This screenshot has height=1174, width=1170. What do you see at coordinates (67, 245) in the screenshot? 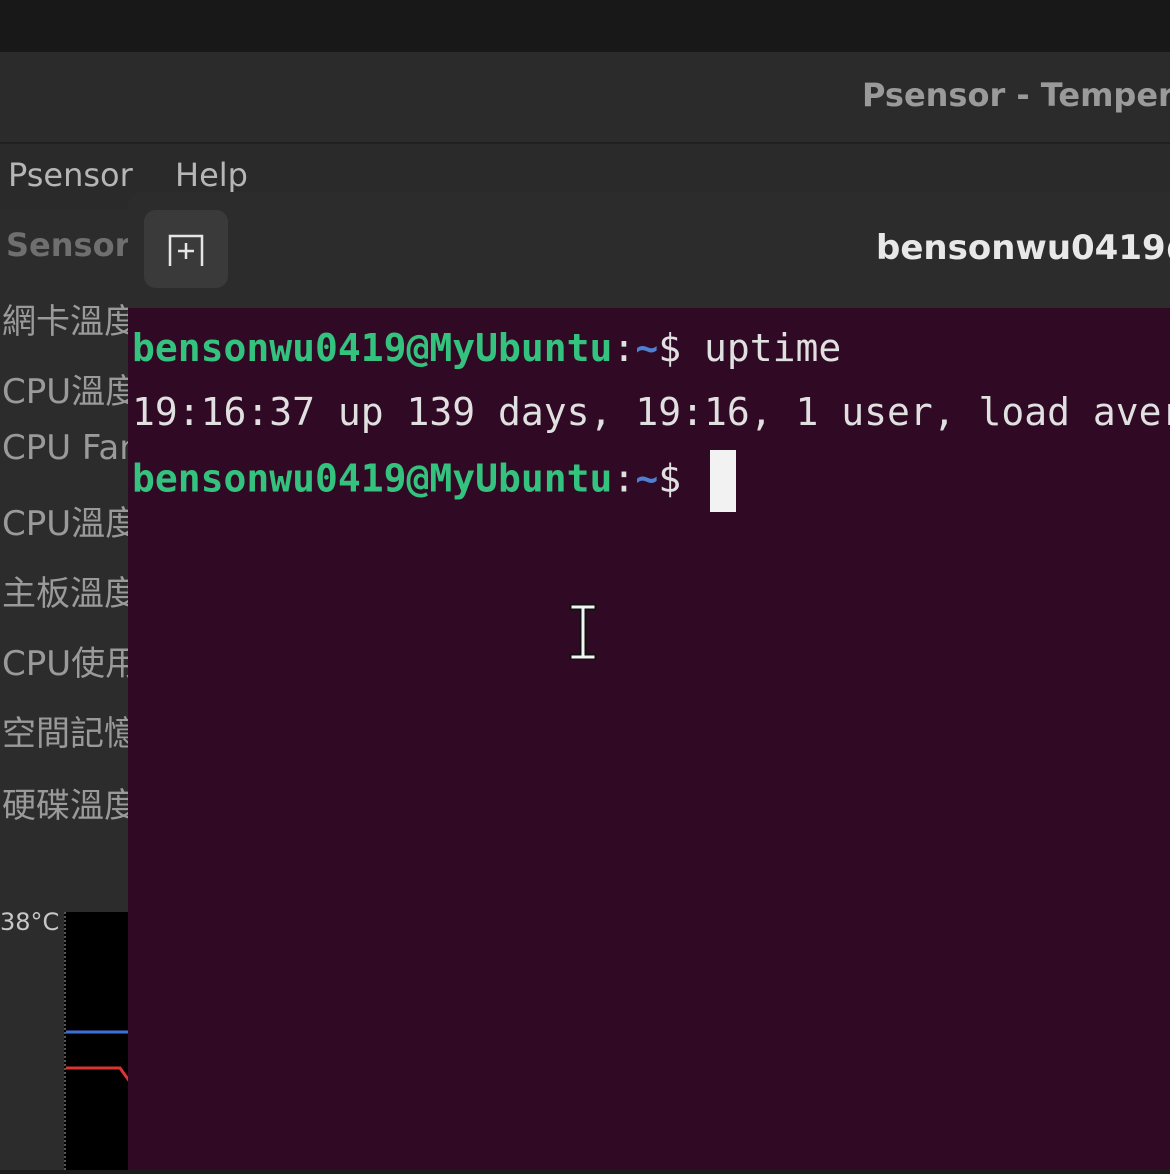
I see `sensor-column-header: Sensor` at bounding box center [67, 245].